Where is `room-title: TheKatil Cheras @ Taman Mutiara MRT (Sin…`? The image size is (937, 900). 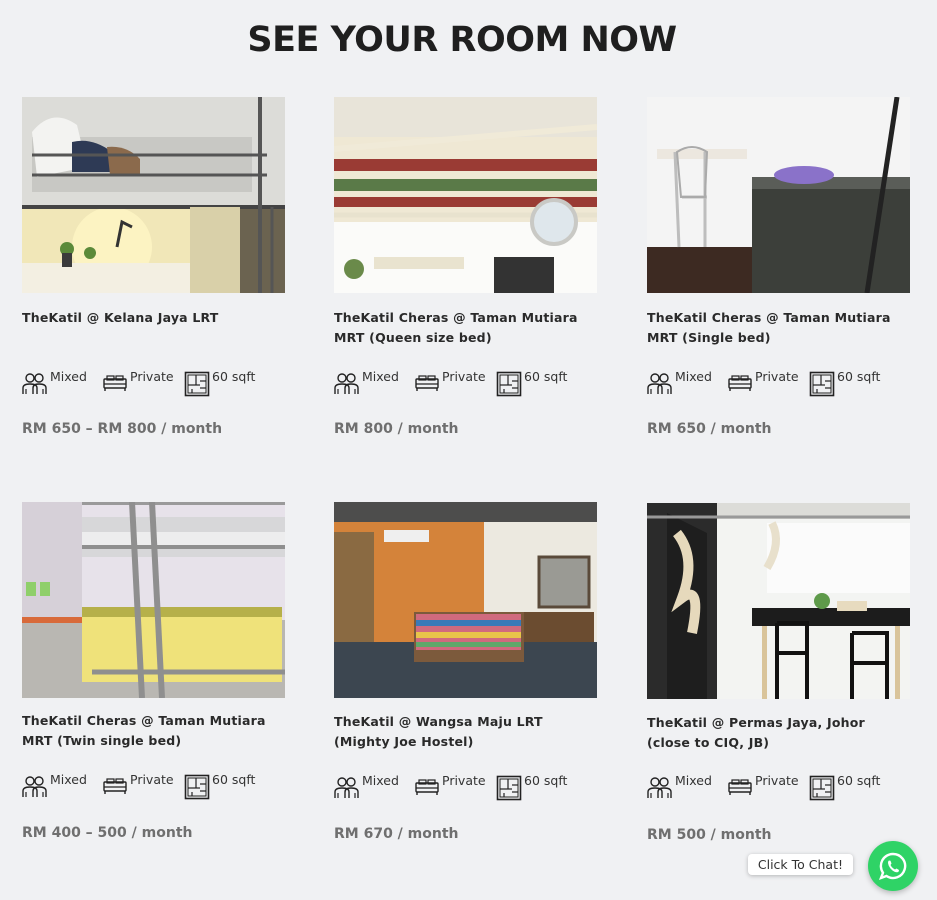 room-title: TheKatil Cheras @ Taman Mutiara MRT (Sin… is located at coordinates (778, 328).